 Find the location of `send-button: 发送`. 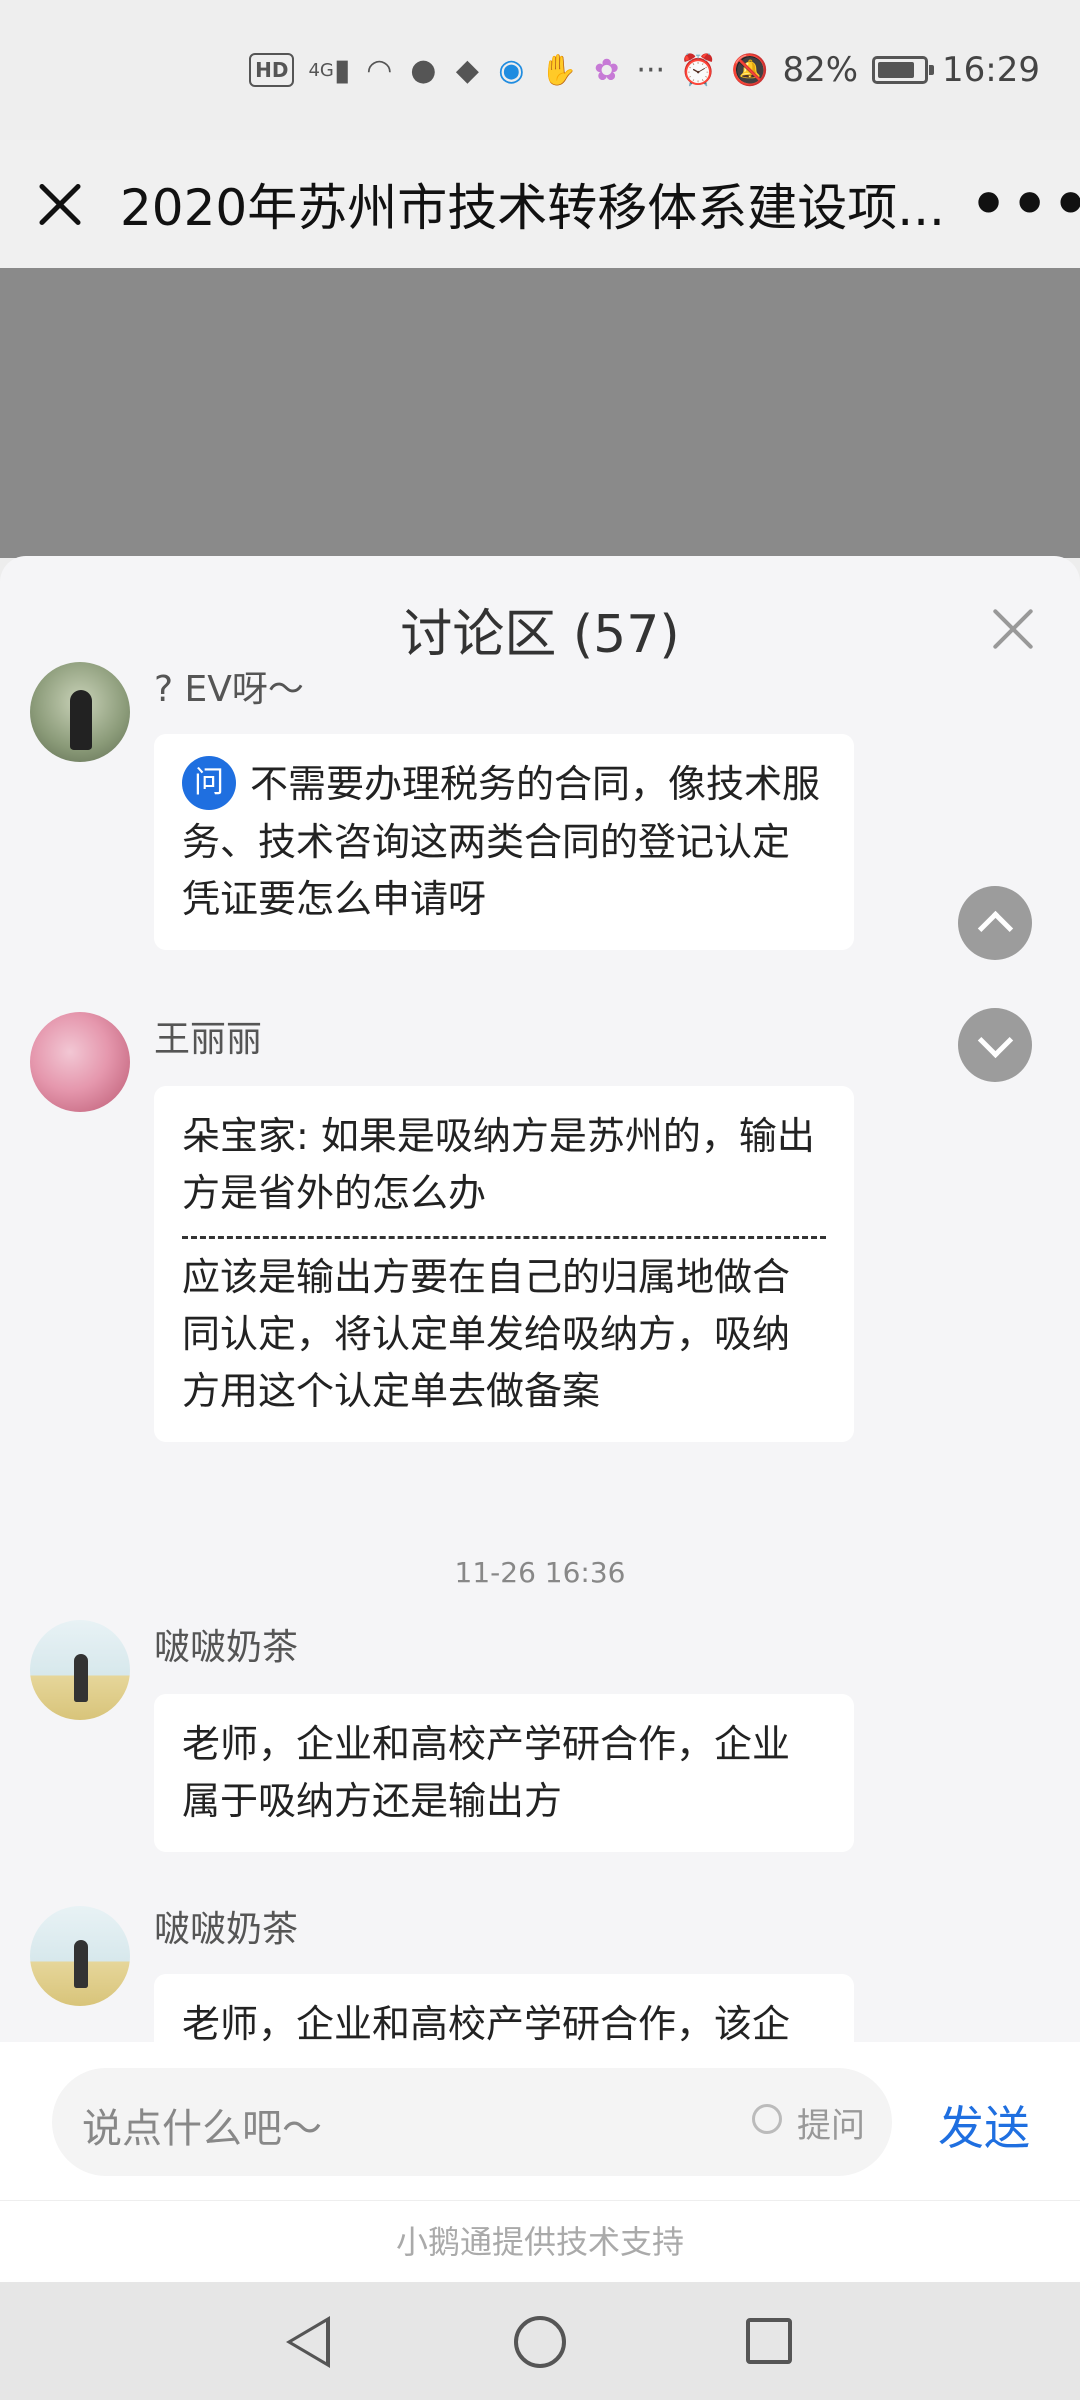

send-button: 发送 is located at coordinates (984, 2125).